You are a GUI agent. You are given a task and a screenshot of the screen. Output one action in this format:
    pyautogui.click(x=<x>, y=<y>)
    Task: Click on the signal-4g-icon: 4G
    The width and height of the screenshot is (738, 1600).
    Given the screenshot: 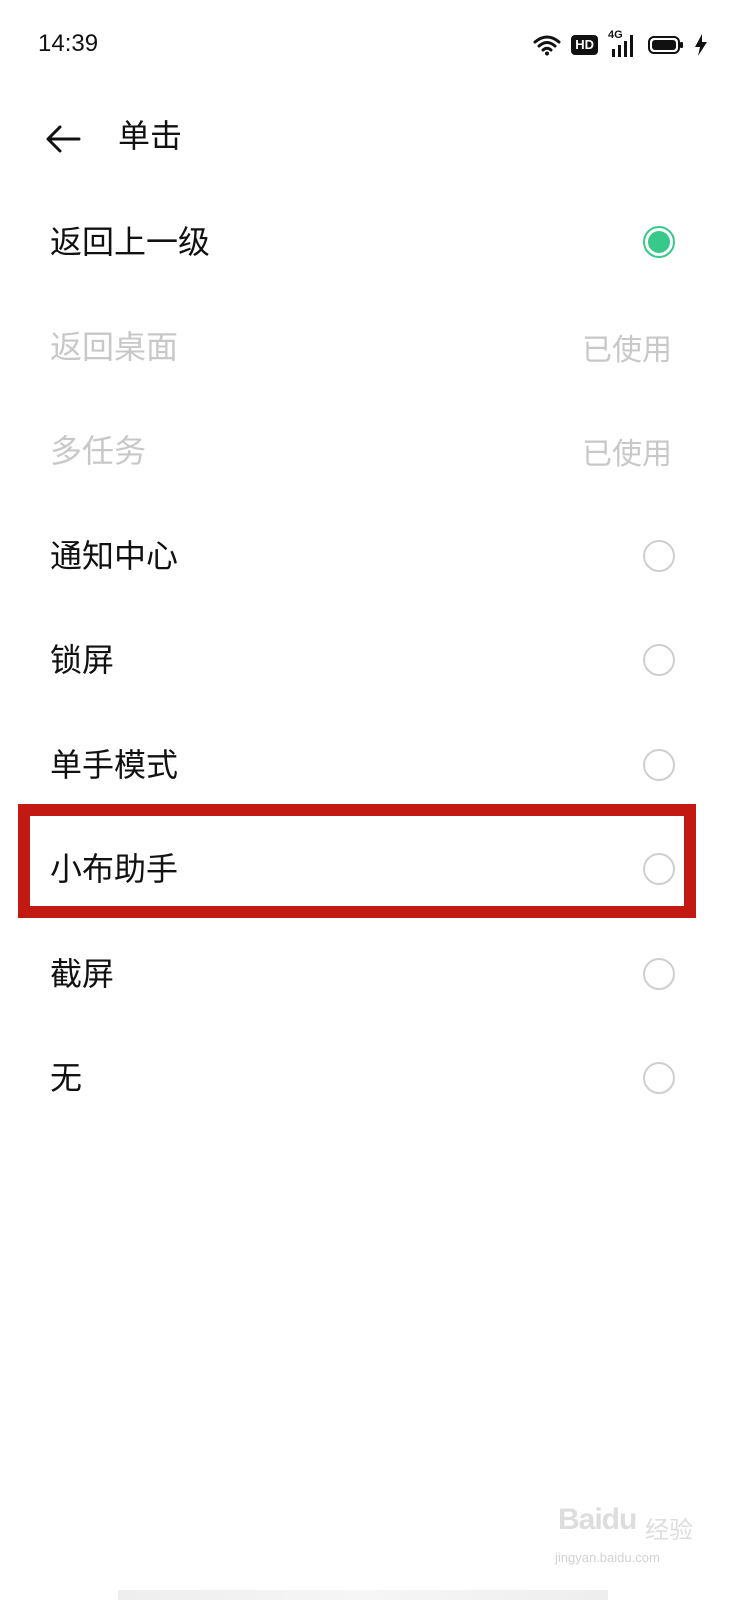 What is the action you would take?
    pyautogui.click(x=623, y=43)
    